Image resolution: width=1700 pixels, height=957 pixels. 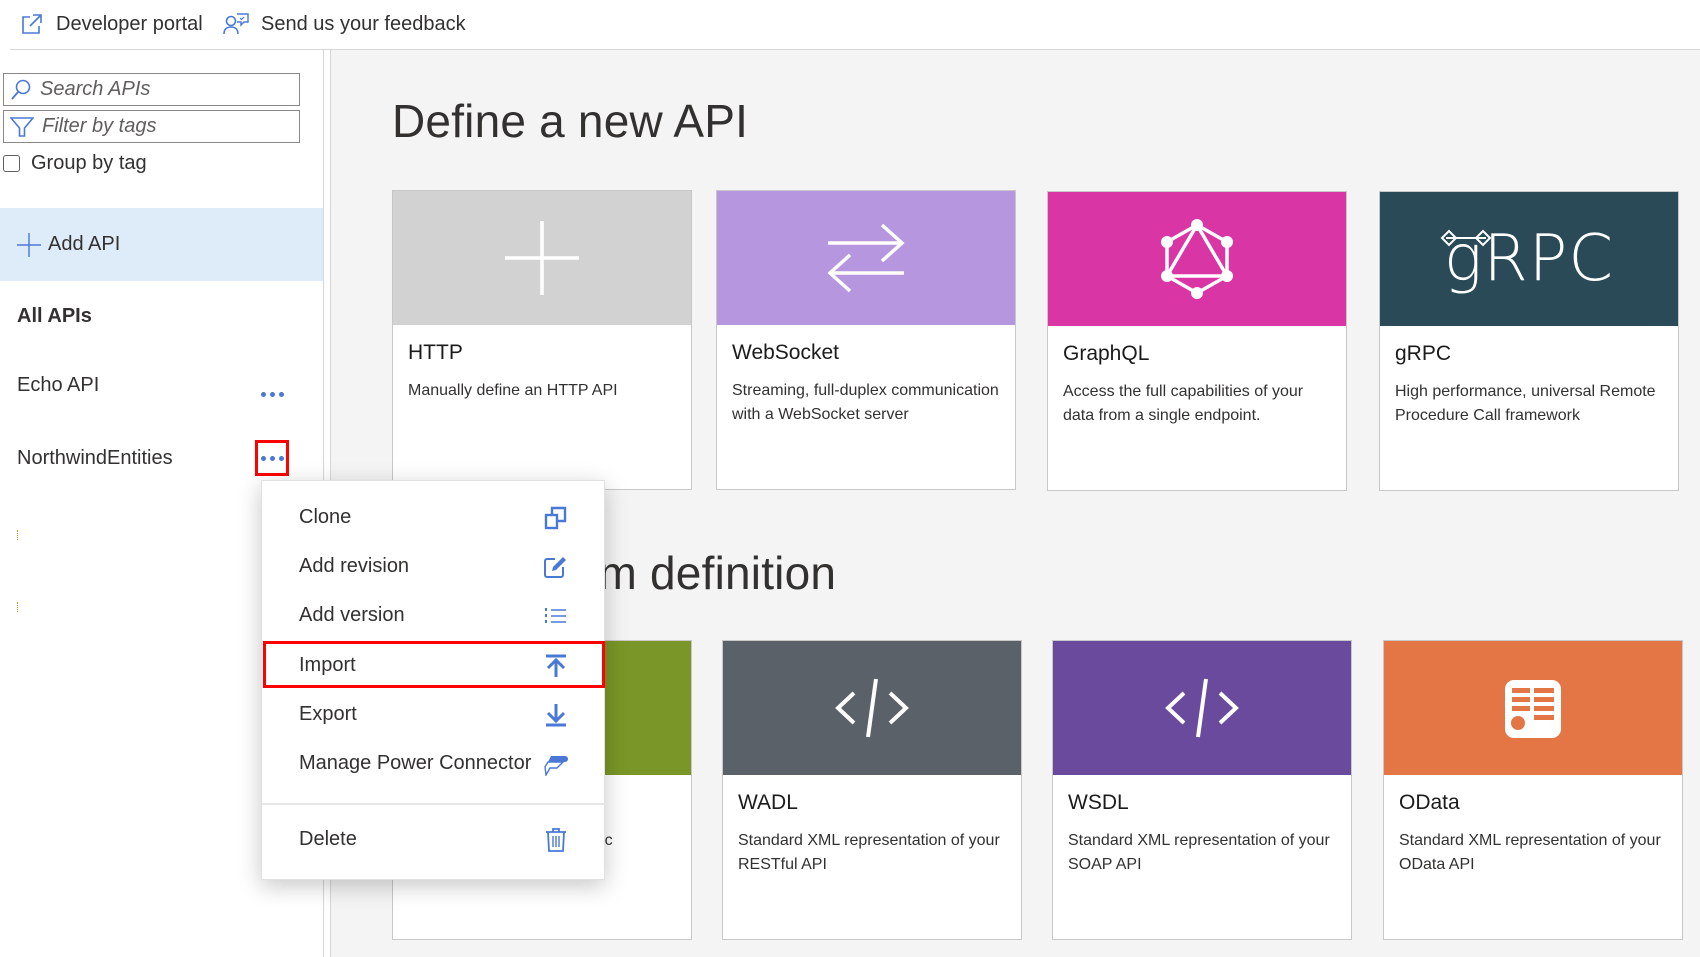 I want to click on menu-item-label: Import, so click(x=327, y=664).